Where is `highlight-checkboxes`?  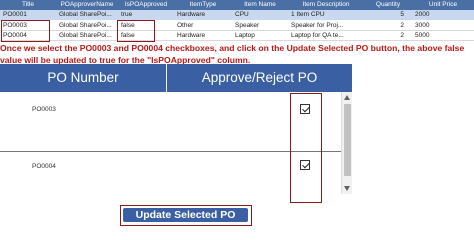 highlight-checkboxes is located at coordinates (306, 148).